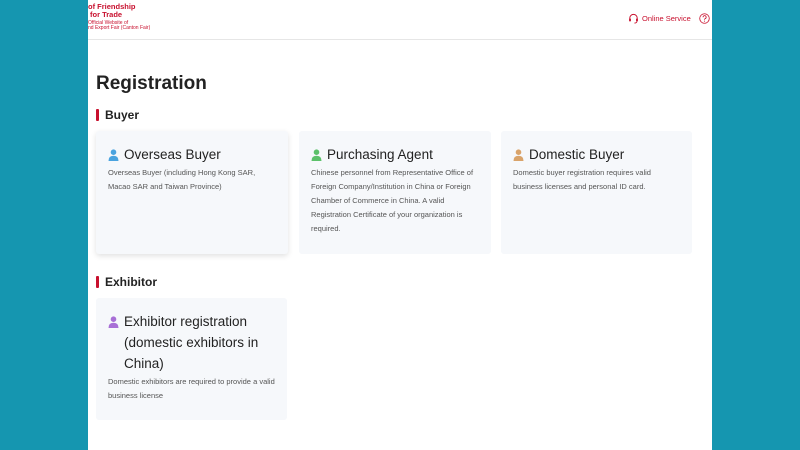 The height and width of the screenshot is (450, 800). Describe the element at coordinates (172, 154) in the screenshot. I see `card-title: Overseas Buyer` at that location.